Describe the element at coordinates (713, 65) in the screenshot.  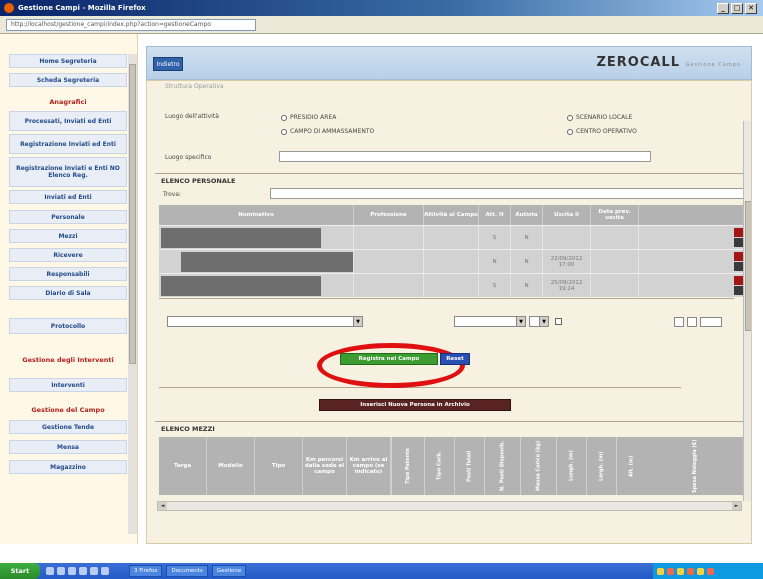
I see `logo-subtitle: Gestione Campo` at that location.